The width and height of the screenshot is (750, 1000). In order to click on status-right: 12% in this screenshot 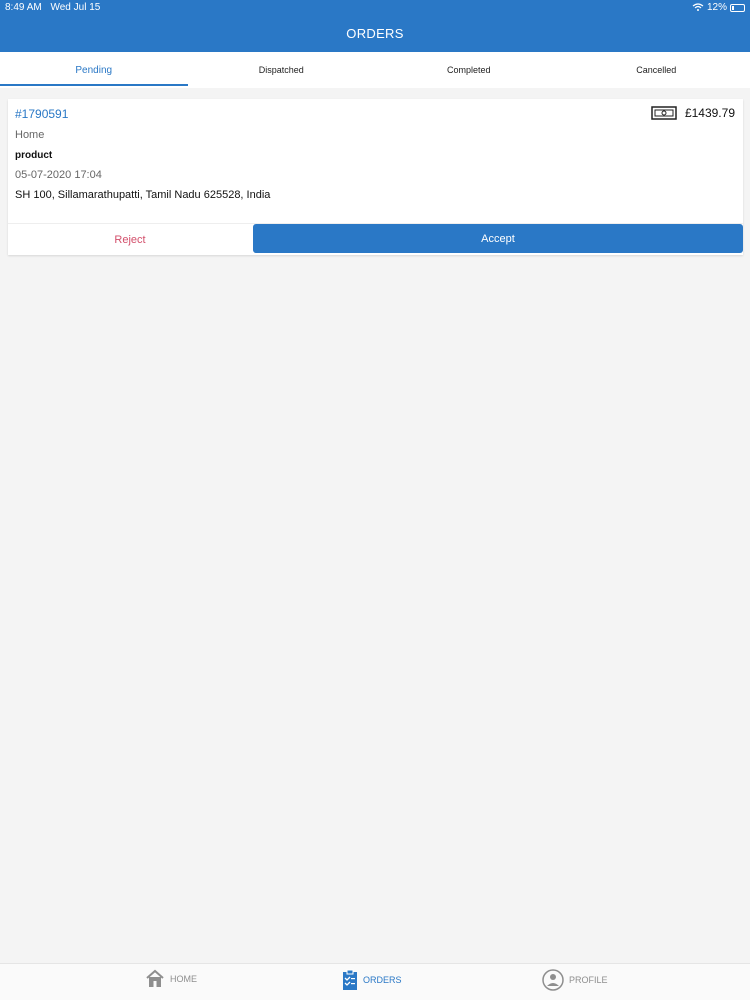, I will do `click(718, 7)`.